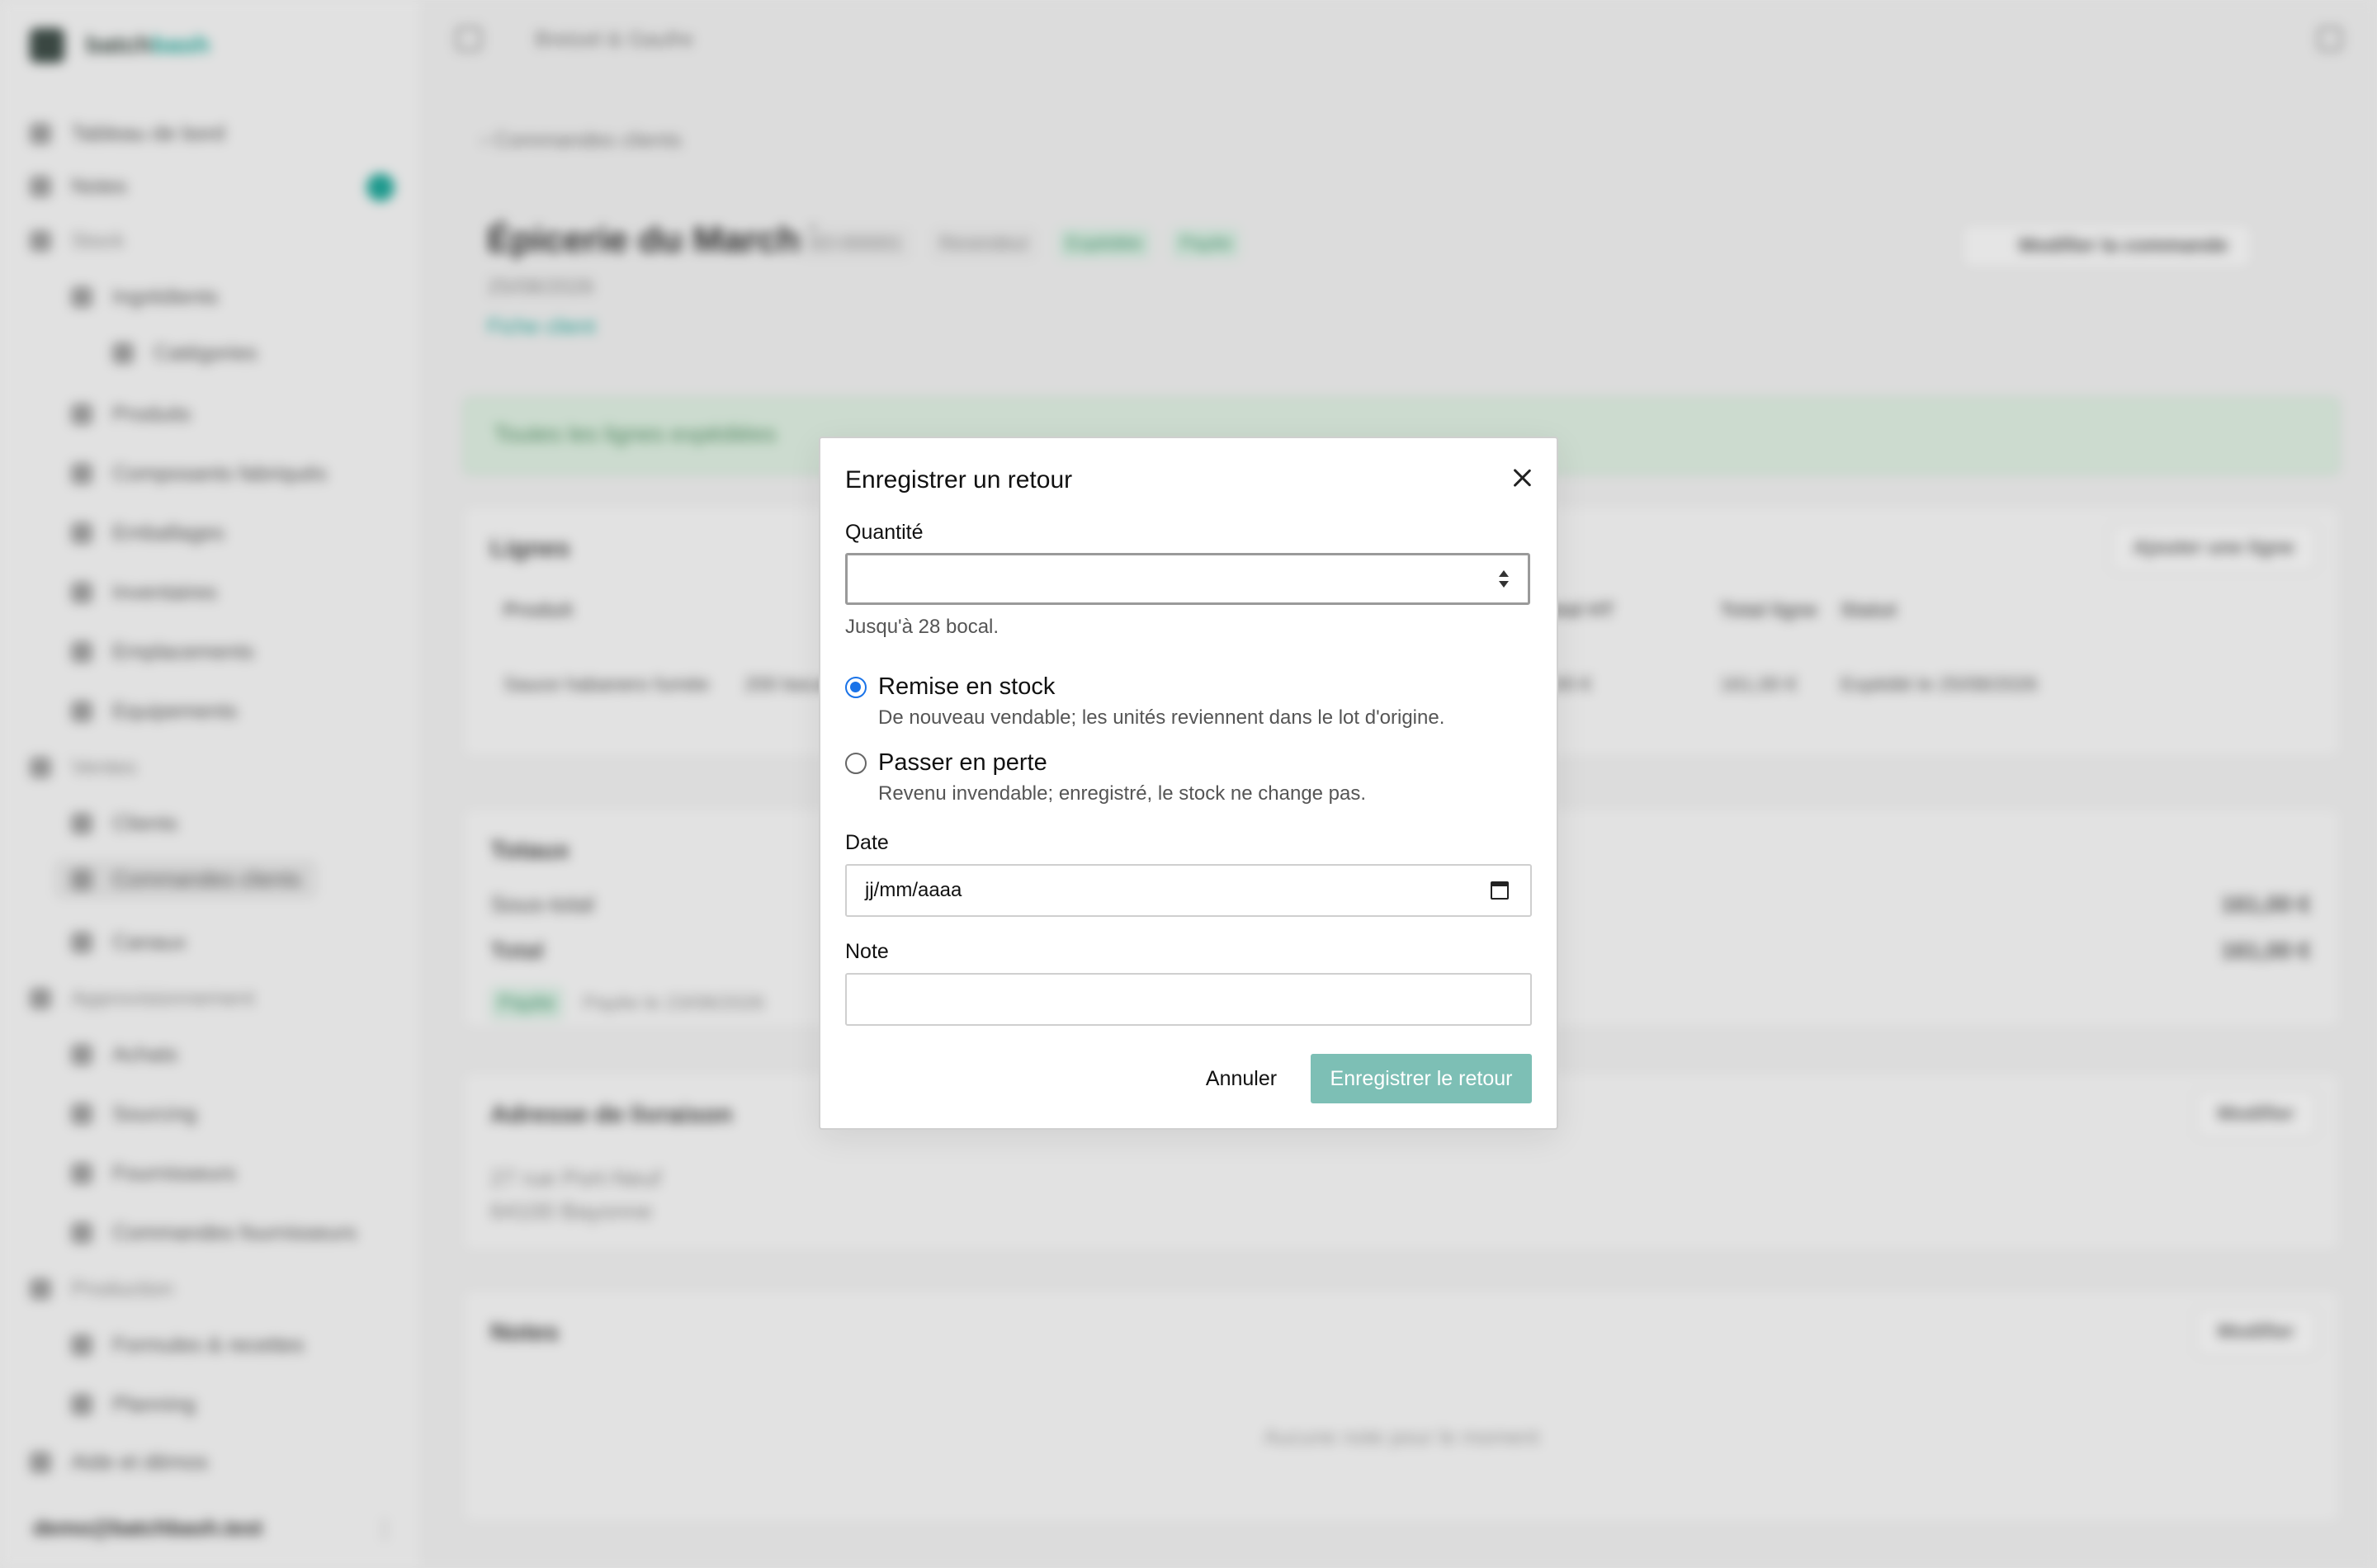 The height and width of the screenshot is (1568, 2377). Describe the element at coordinates (1421, 1078) in the screenshot. I see `submit-return-button: Enregistrer le retour` at that location.